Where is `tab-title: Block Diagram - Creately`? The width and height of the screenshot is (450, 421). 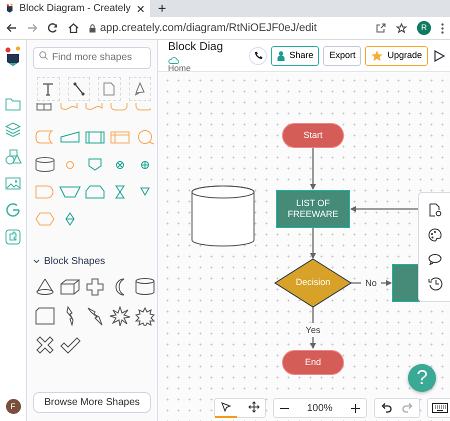 tab-title: Block Diagram - Creately is located at coordinates (75, 9).